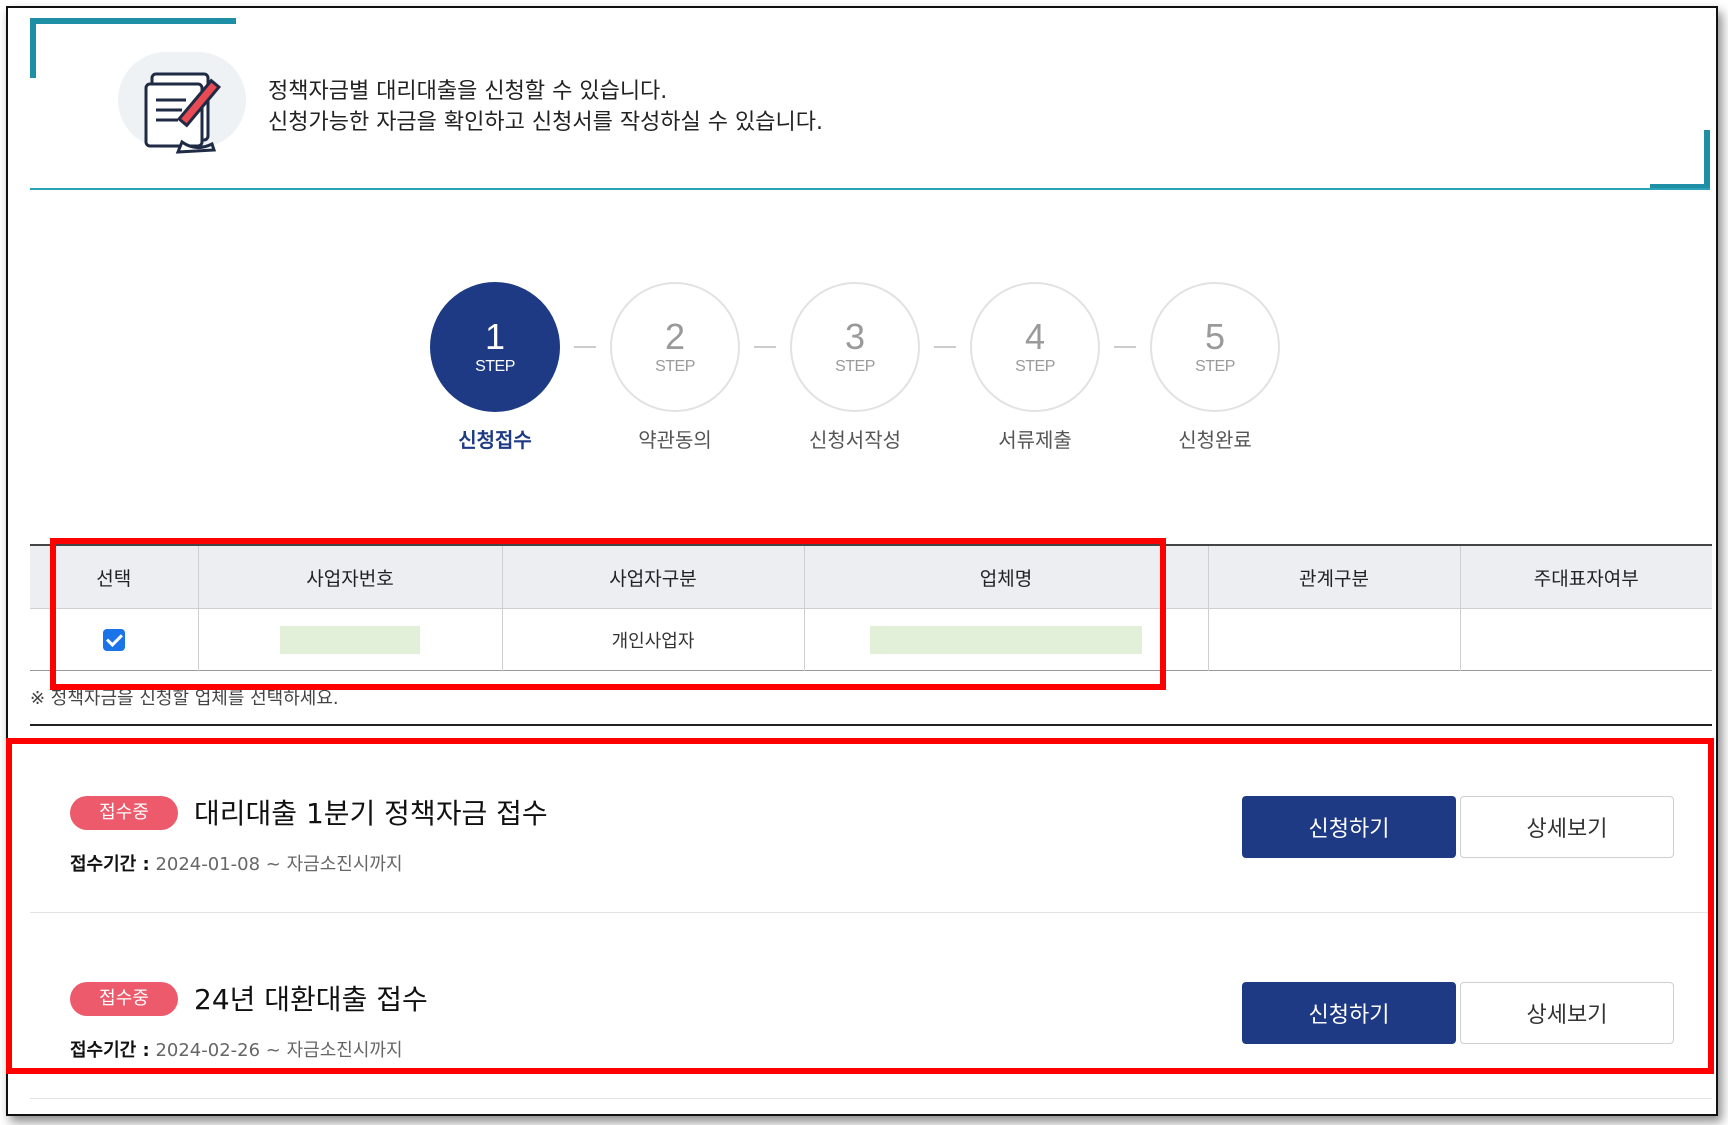 This screenshot has height=1125, width=1728. I want to click on company-table: 선택 사업자번호 사업자구분 업체명 관계구분 주대표자여부 개인사업자, so click(871, 607).